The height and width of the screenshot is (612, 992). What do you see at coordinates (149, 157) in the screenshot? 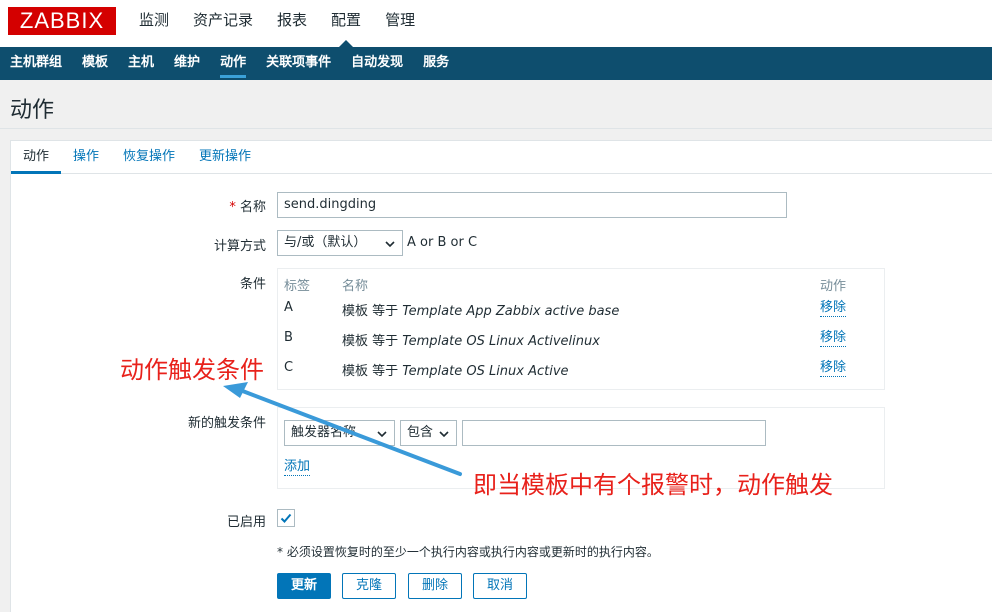
I see `tab-recovery-operations: 恢复操作` at bounding box center [149, 157].